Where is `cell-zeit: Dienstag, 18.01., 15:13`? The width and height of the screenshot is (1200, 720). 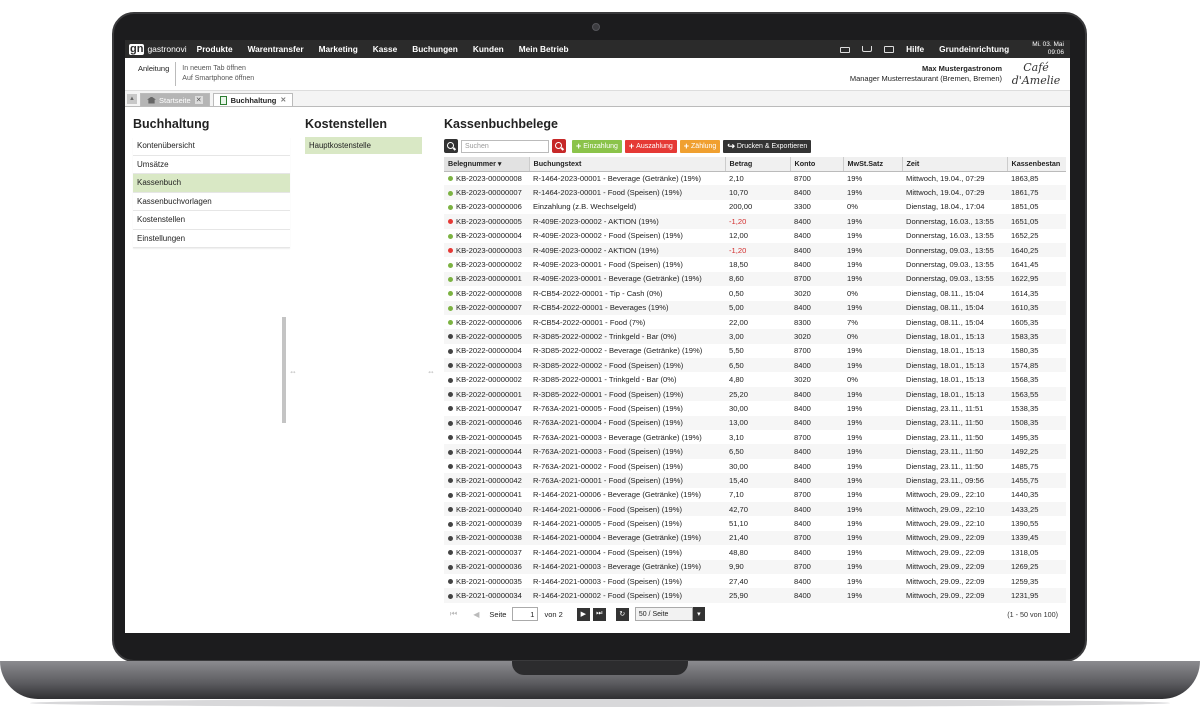 cell-zeit: Dienstag, 18.01., 15:13 is located at coordinates (954, 336).